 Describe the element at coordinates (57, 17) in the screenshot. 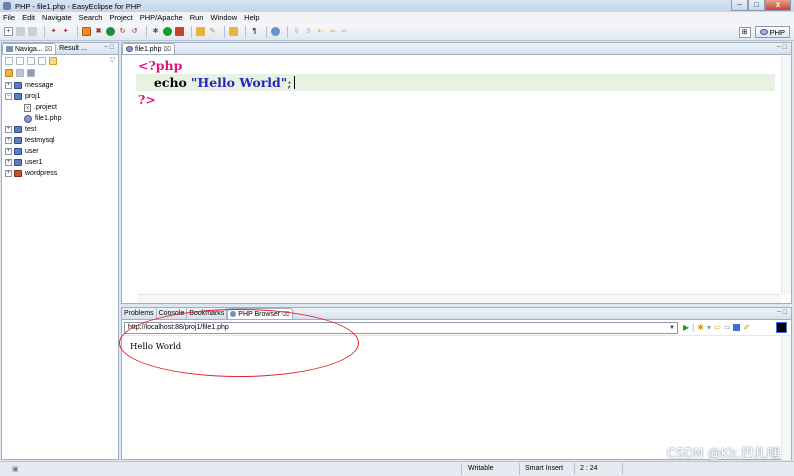

I see `menu-navigate: Navigate` at that location.